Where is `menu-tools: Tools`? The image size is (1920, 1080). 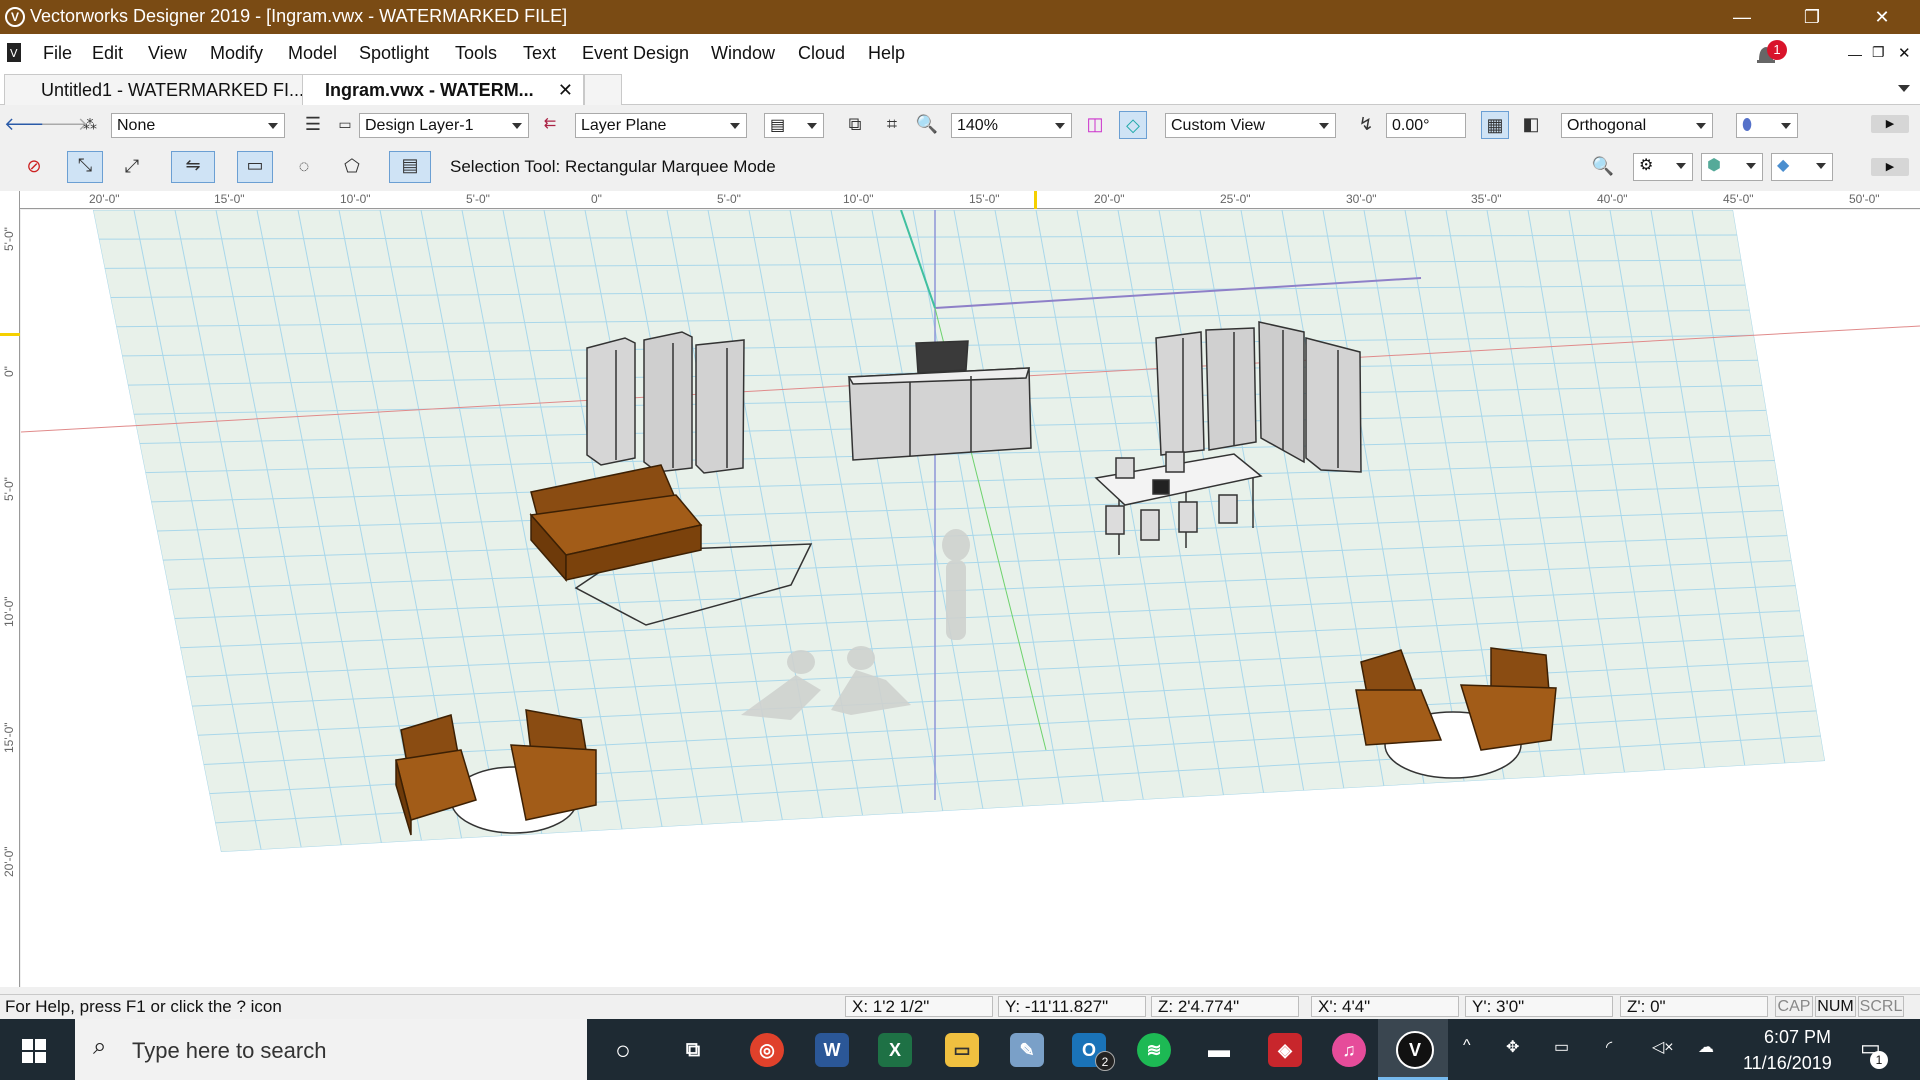 menu-tools: Tools is located at coordinates (476, 53).